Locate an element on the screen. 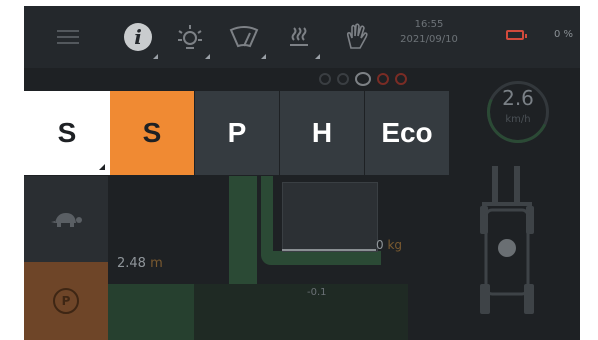 The image size is (598, 340). mode-label: H is located at coordinates (322, 132).